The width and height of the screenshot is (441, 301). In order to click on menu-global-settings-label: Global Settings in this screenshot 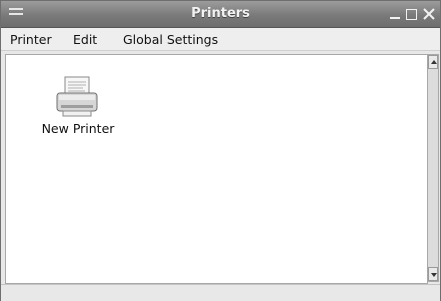, I will do `click(171, 39)`.